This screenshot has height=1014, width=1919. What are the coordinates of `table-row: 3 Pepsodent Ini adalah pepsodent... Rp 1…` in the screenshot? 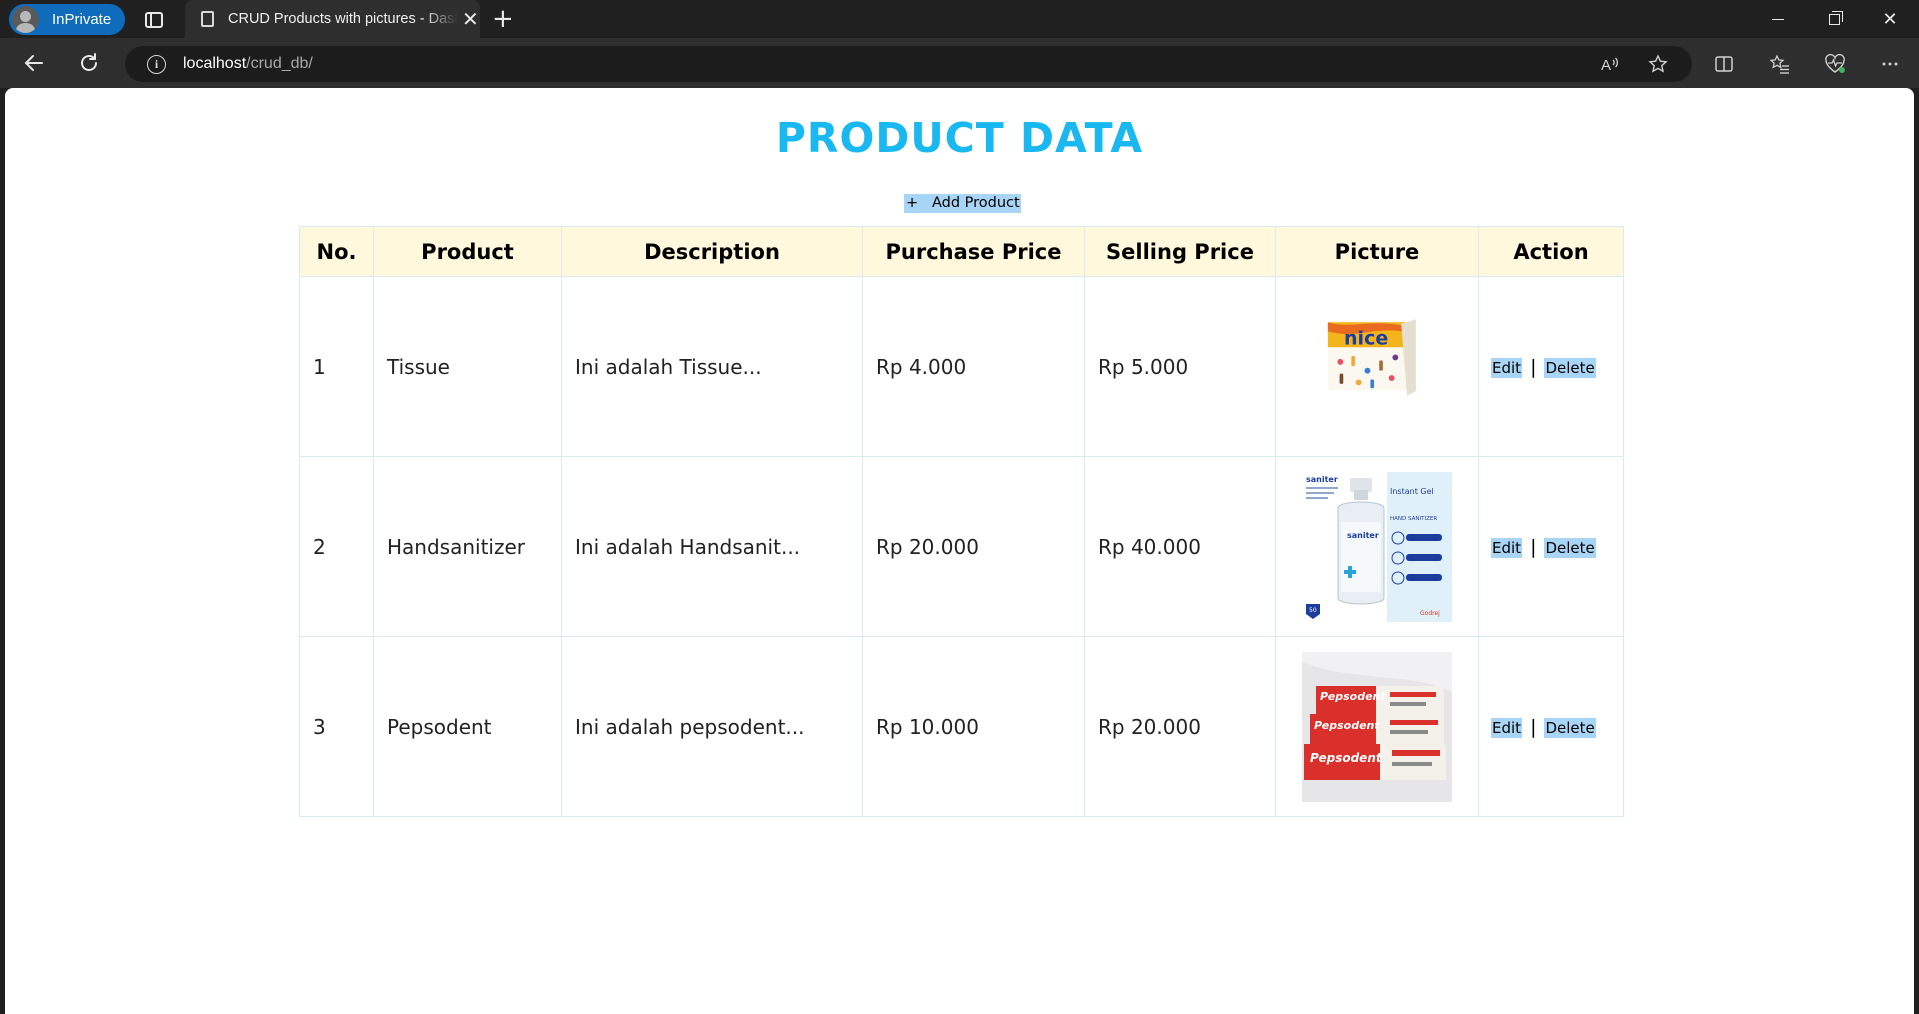 It's located at (961, 726).